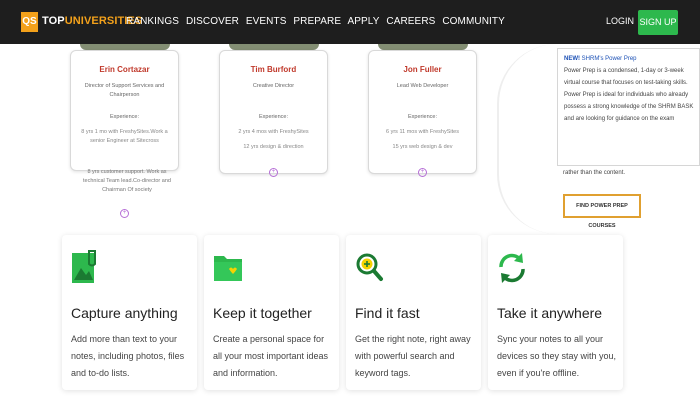 This screenshot has width=700, height=400. I want to click on signup-button: SIGN UP, so click(658, 22).